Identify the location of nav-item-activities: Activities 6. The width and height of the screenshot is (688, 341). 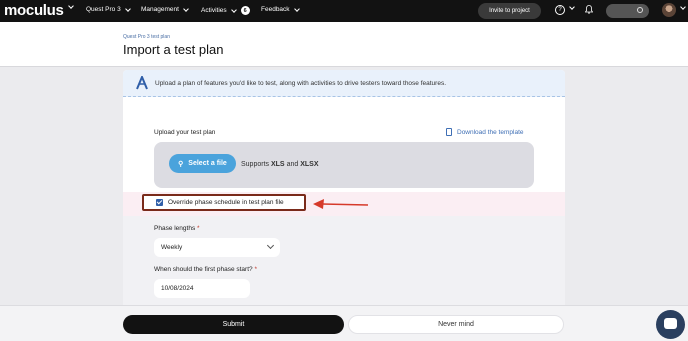
(225, 10).